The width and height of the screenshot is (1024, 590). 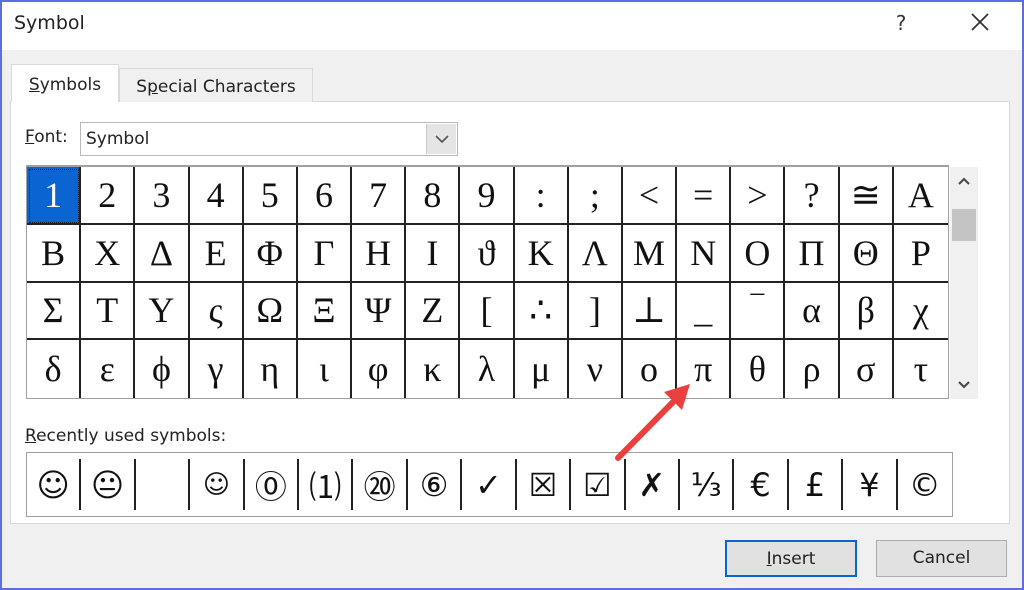 I want to click on recent-symbol-cell: ⓪, so click(x=272, y=484).